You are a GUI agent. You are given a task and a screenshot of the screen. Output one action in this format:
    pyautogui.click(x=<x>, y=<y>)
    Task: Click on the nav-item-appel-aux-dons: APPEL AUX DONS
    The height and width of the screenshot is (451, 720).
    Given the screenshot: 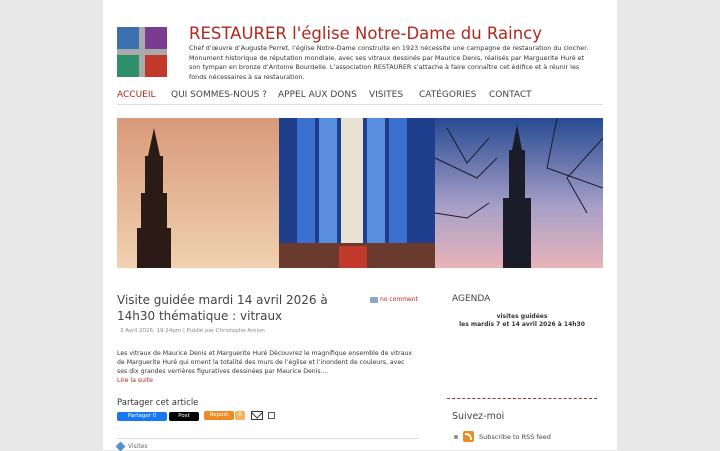 What is the action you would take?
    pyautogui.click(x=317, y=95)
    